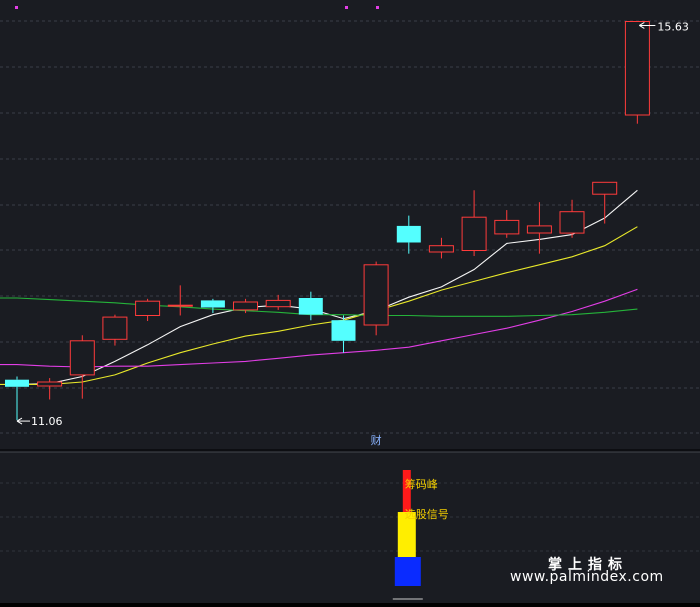 Image resolution: width=700 pixels, height=607 pixels. I want to click on event-marker: 财, so click(376, 440).